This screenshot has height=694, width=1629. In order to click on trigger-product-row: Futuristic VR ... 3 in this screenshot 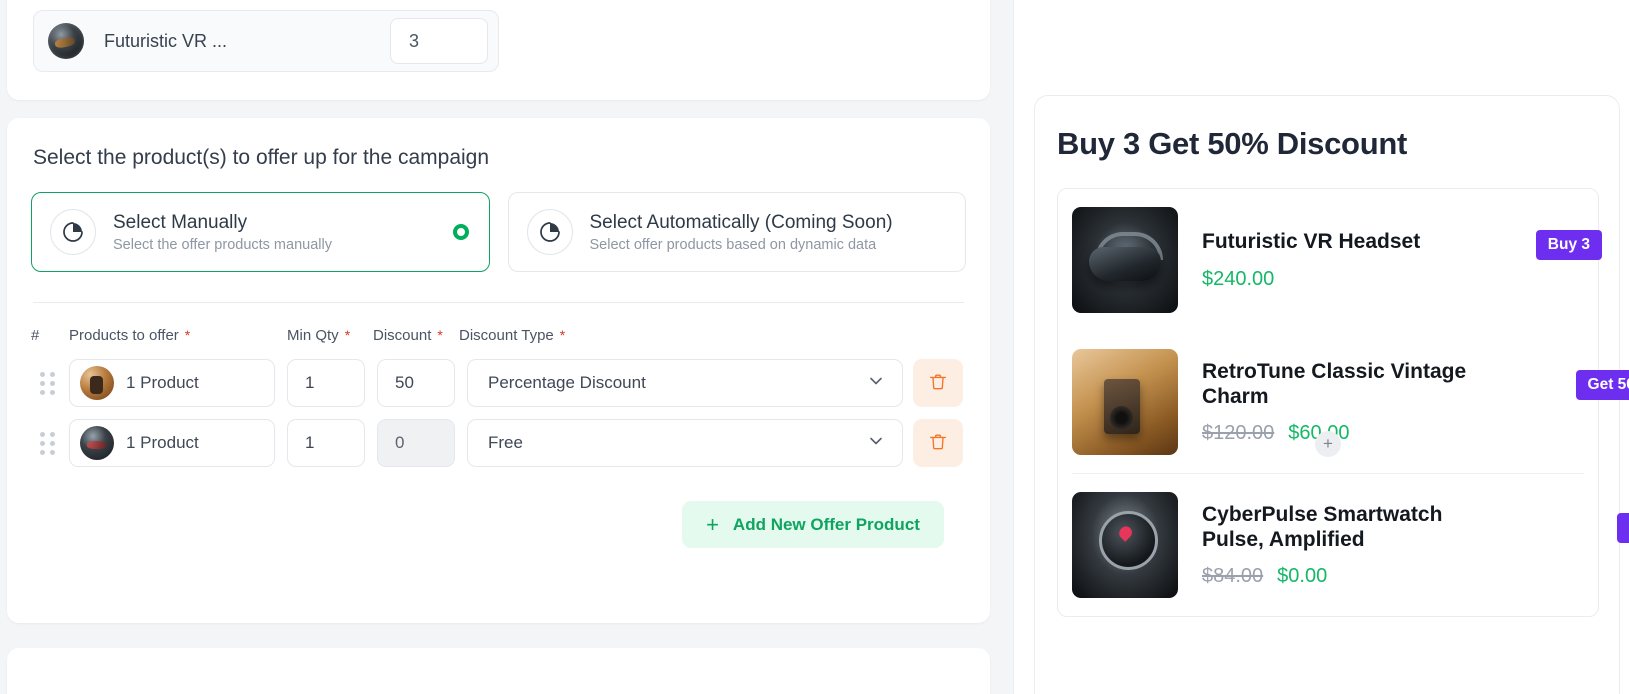, I will do `click(266, 41)`.